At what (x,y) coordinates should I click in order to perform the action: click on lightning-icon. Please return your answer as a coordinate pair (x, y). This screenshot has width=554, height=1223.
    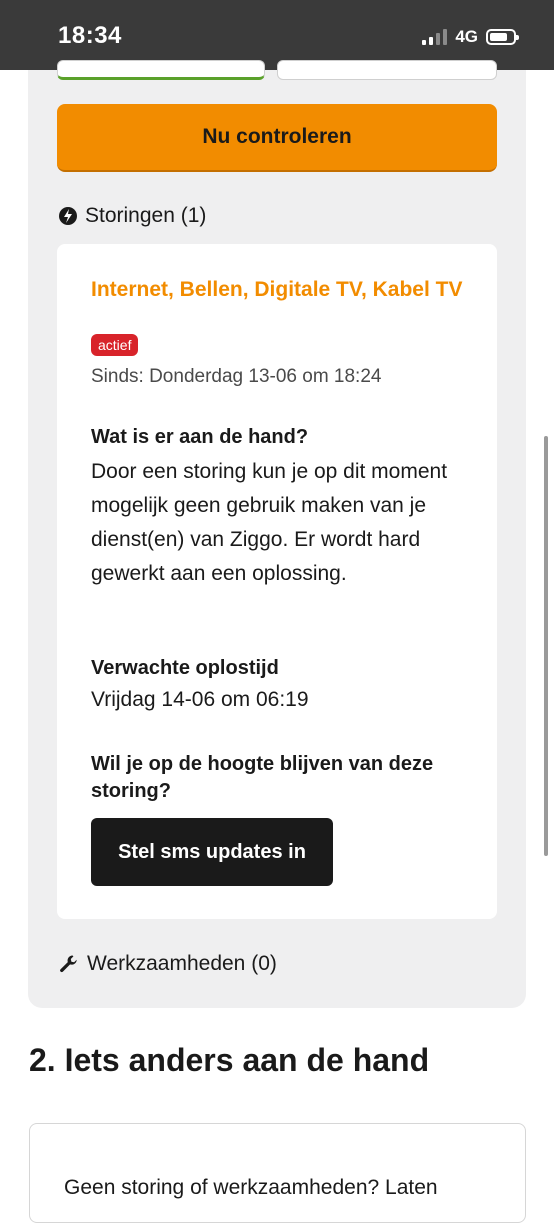
    Looking at the image, I should click on (68, 216).